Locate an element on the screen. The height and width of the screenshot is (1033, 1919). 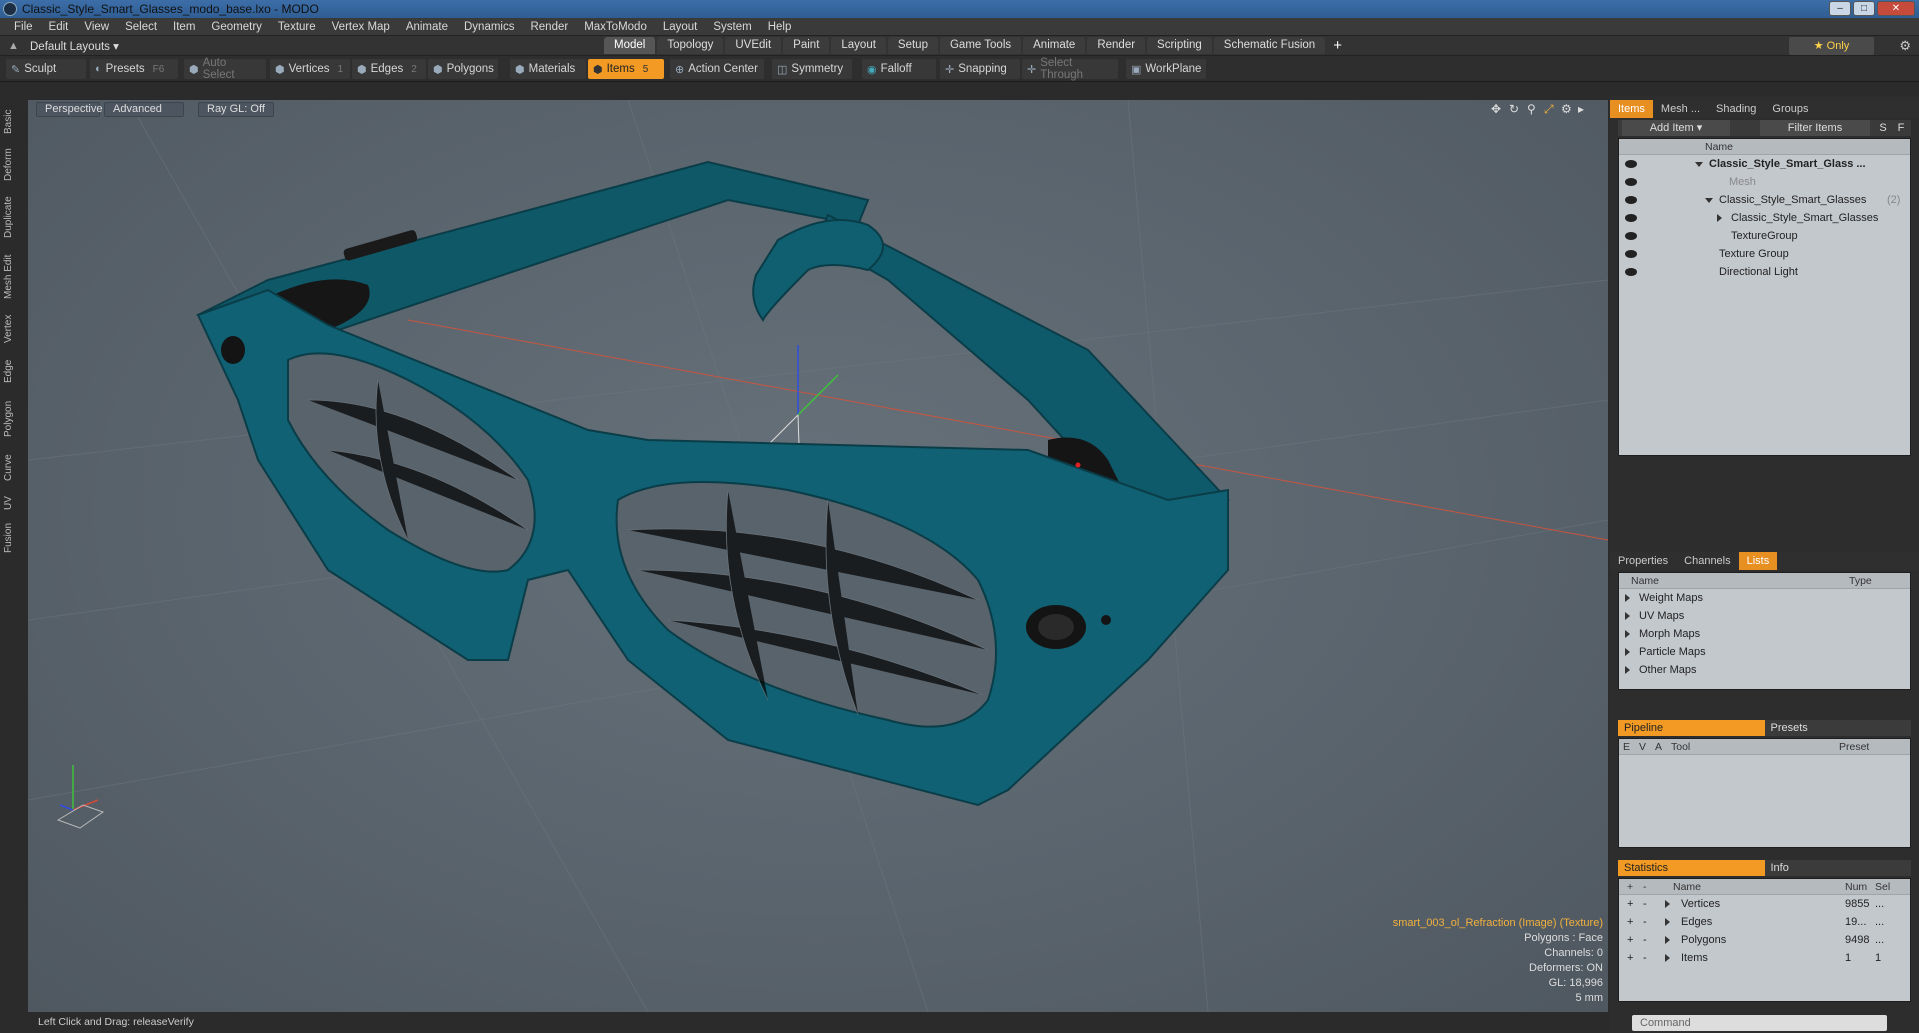
tab-items: Items is located at coordinates (1631, 109).